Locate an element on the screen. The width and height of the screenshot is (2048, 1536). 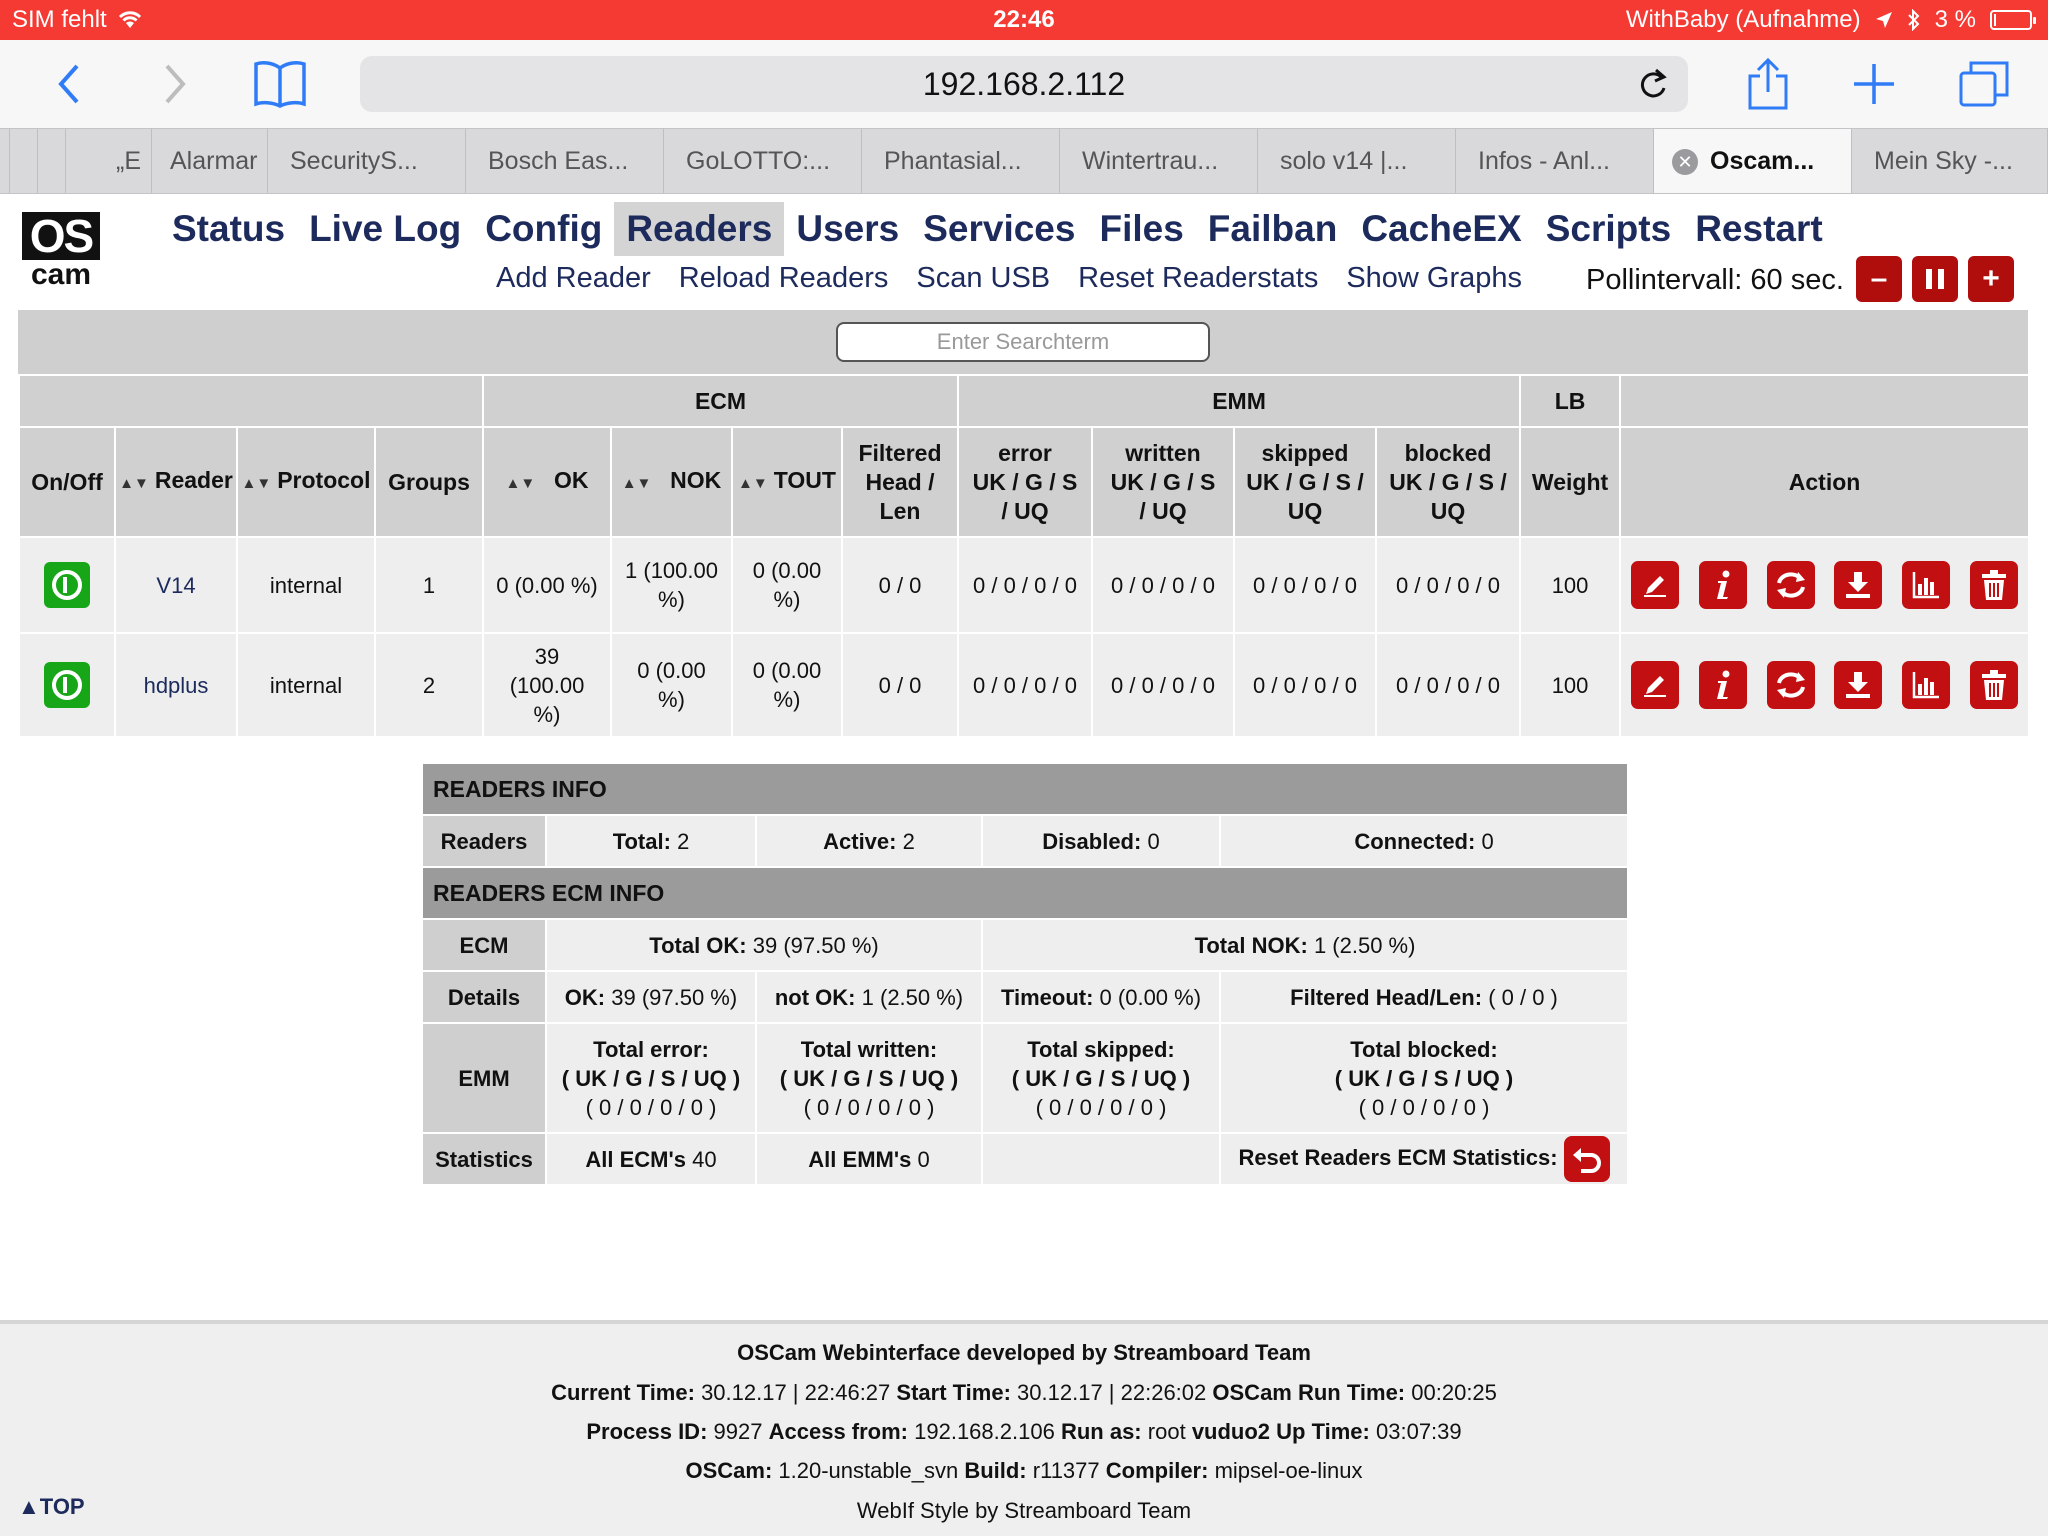
menu-users: Users is located at coordinates (847, 229).